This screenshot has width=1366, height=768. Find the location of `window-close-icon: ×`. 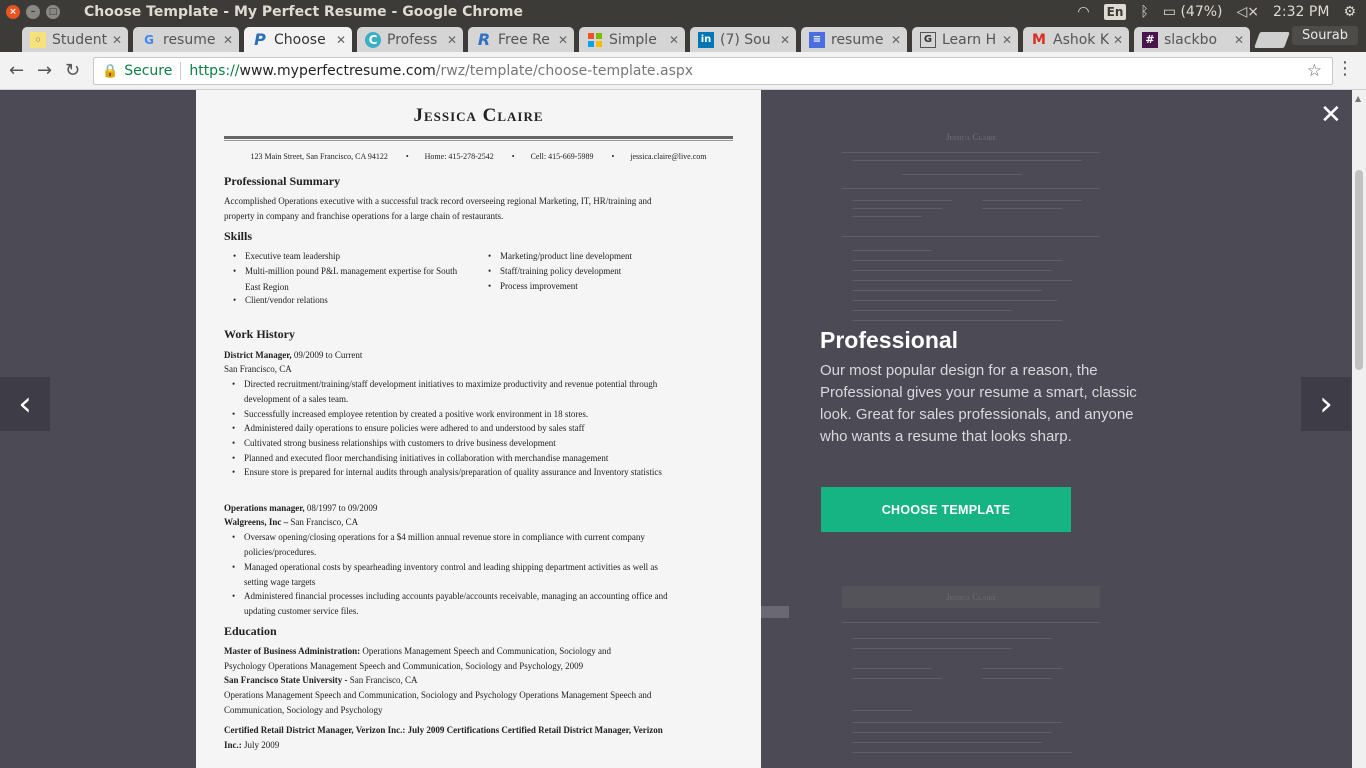

window-close-icon: × is located at coordinates (13, 12).